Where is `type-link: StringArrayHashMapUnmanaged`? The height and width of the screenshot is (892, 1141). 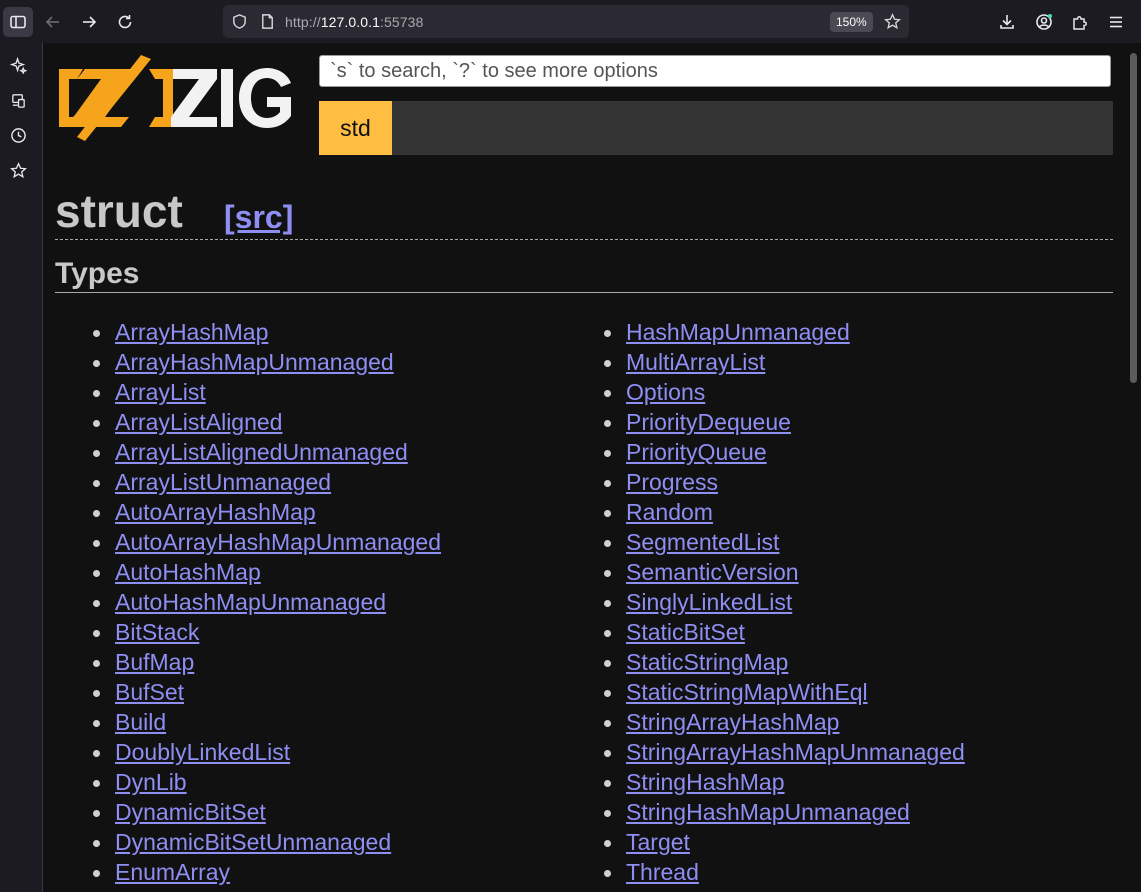 type-link: StringArrayHashMapUnmanaged is located at coordinates (795, 752).